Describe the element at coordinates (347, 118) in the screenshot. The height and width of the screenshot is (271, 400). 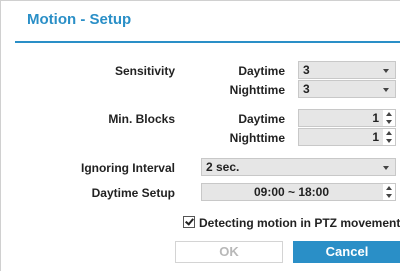
I see `min-blocks-daytime-spinner: 1` at that location.